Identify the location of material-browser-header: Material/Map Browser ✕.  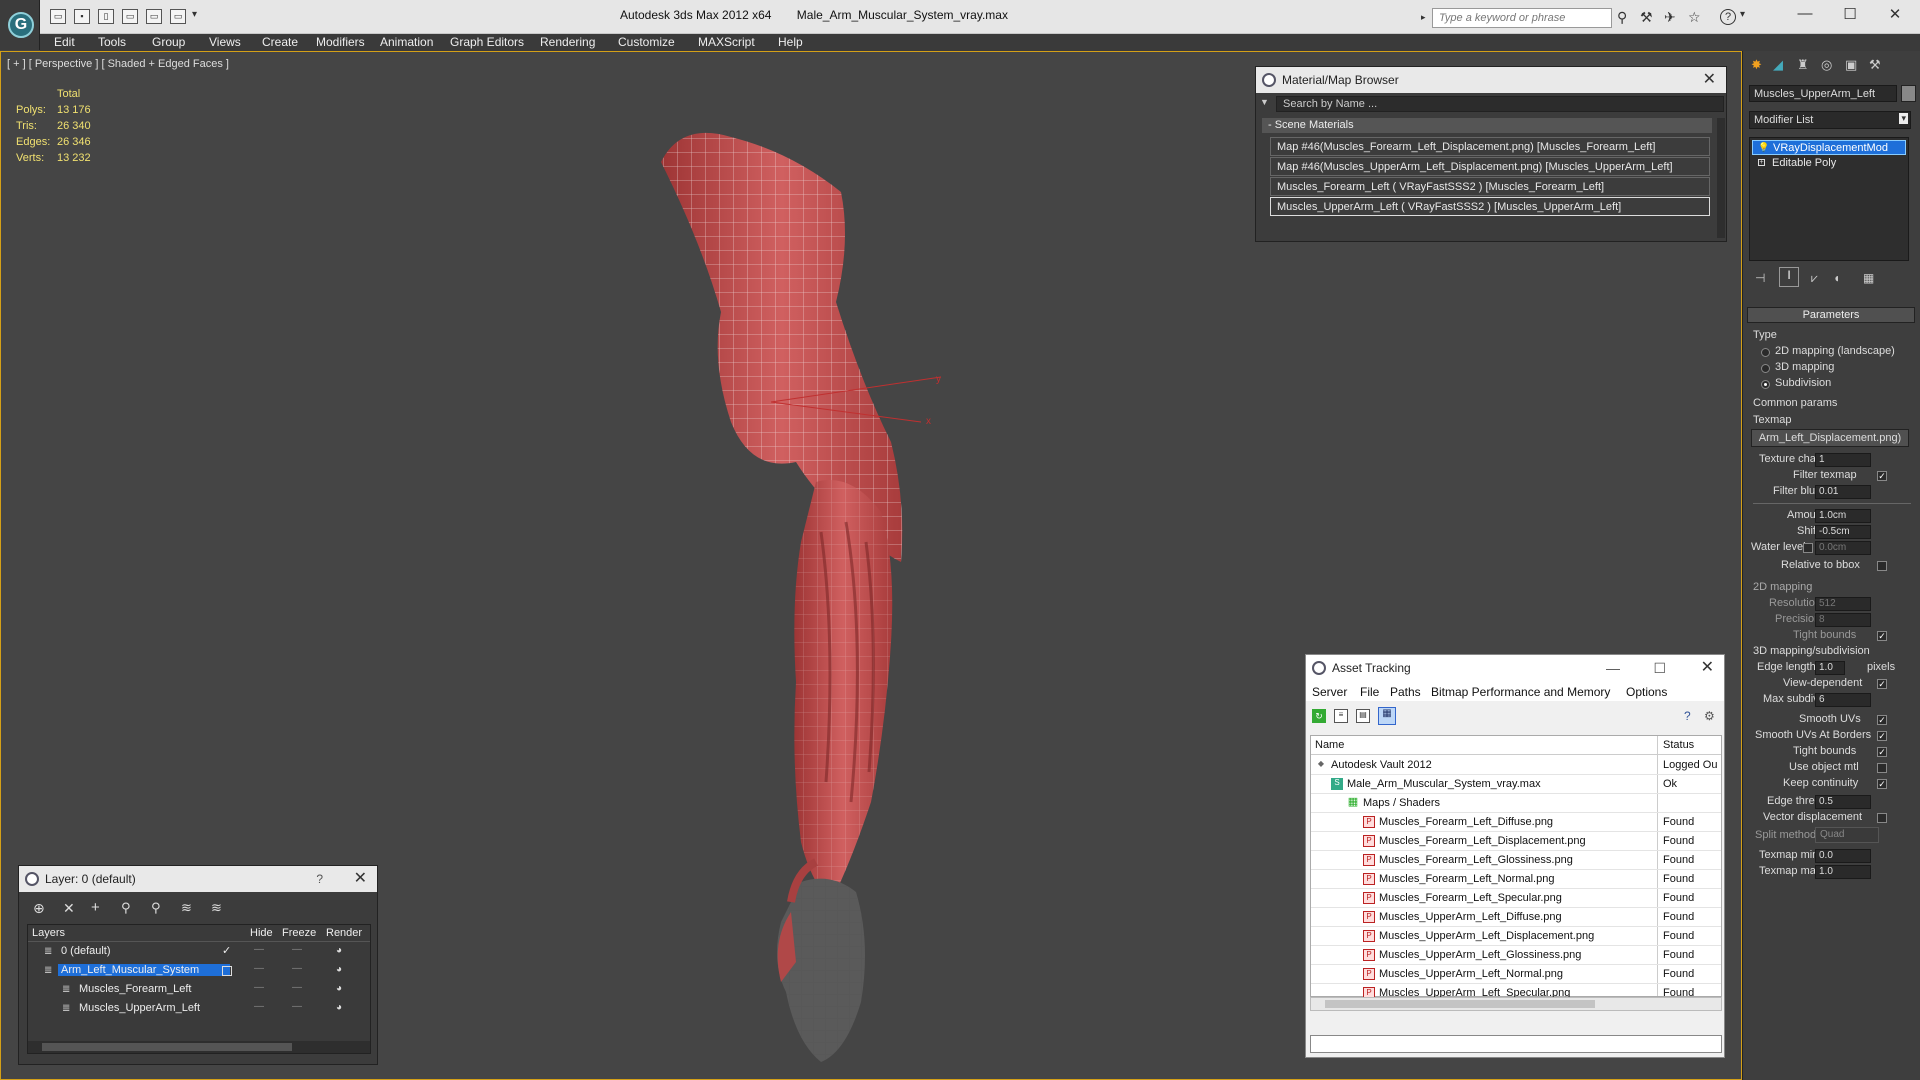
(1491, 80).